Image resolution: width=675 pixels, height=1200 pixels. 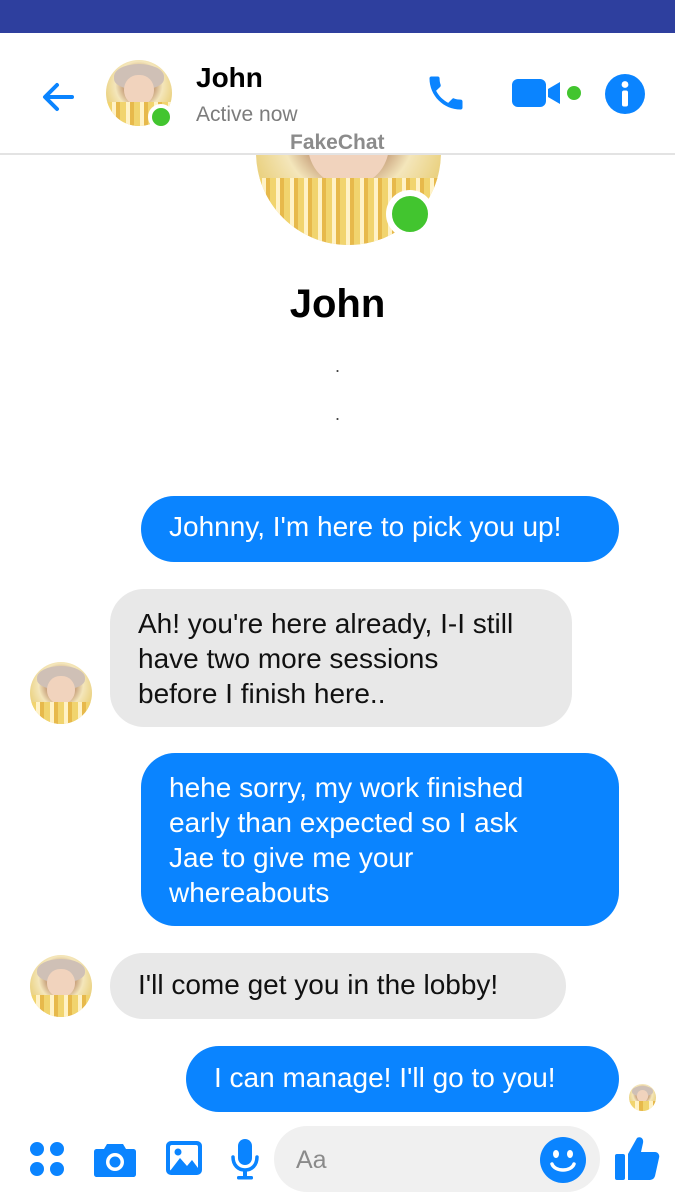 I want to click on video-call-button, so click(x=548, y=93).